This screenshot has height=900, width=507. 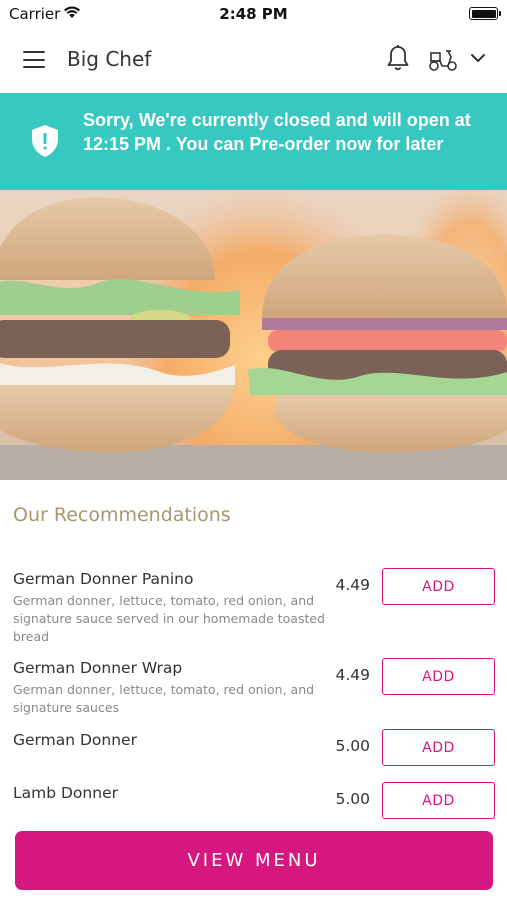 What do you see at coordinates (98, 668) in the screenshot?
I see `item-name: German Donner Wrap` at bounding box center [98, 668].